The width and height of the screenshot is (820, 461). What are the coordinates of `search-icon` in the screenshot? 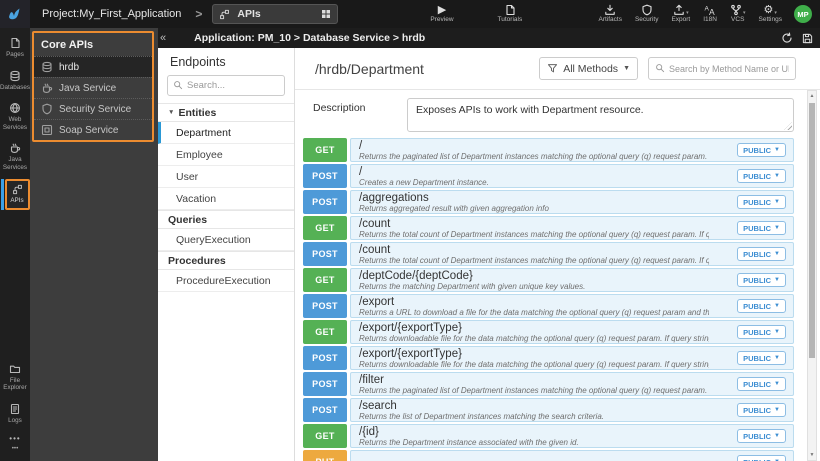 It's located at (660, 69).